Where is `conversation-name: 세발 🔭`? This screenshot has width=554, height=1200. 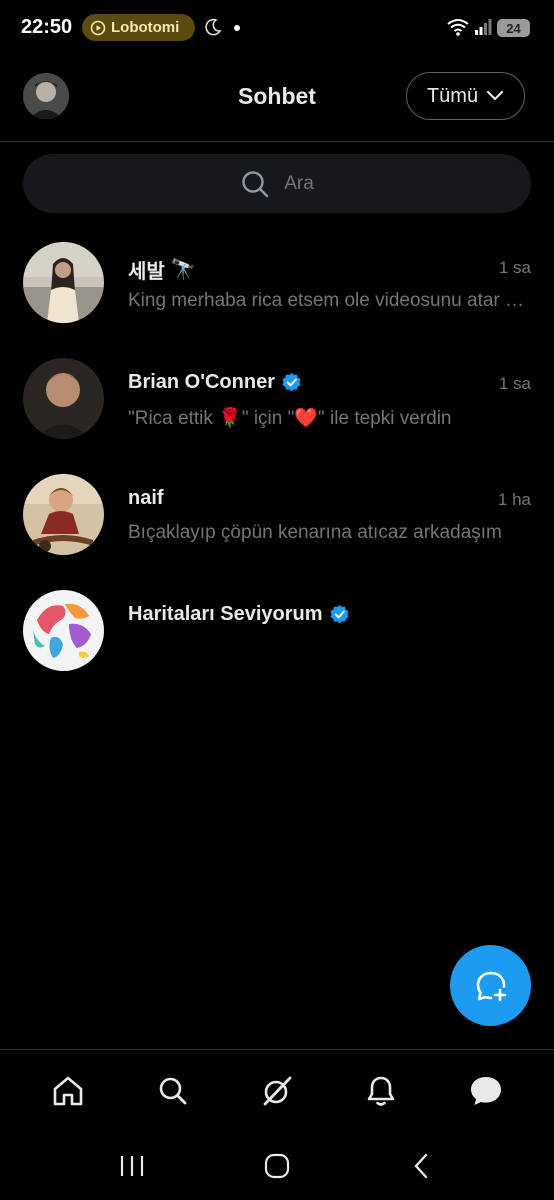
conversation-name: 세발 🔭 is located at coordinates (162, 271).